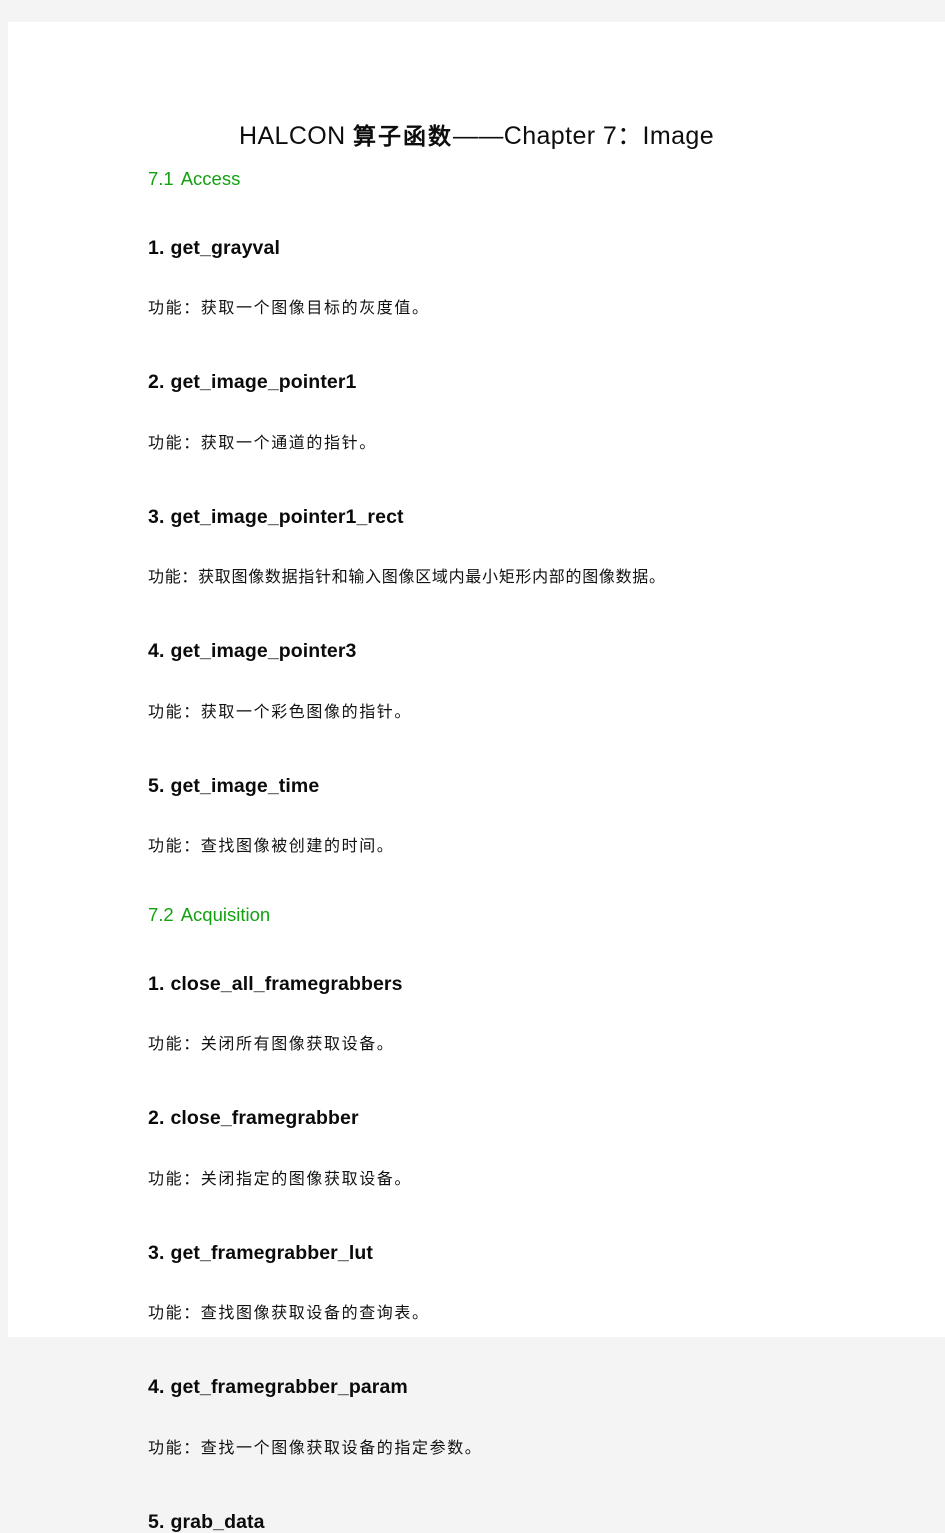 This screenshot has width=945, height=1533. I want to click on operator-name: 5. grab_data, so click(528, 1521).